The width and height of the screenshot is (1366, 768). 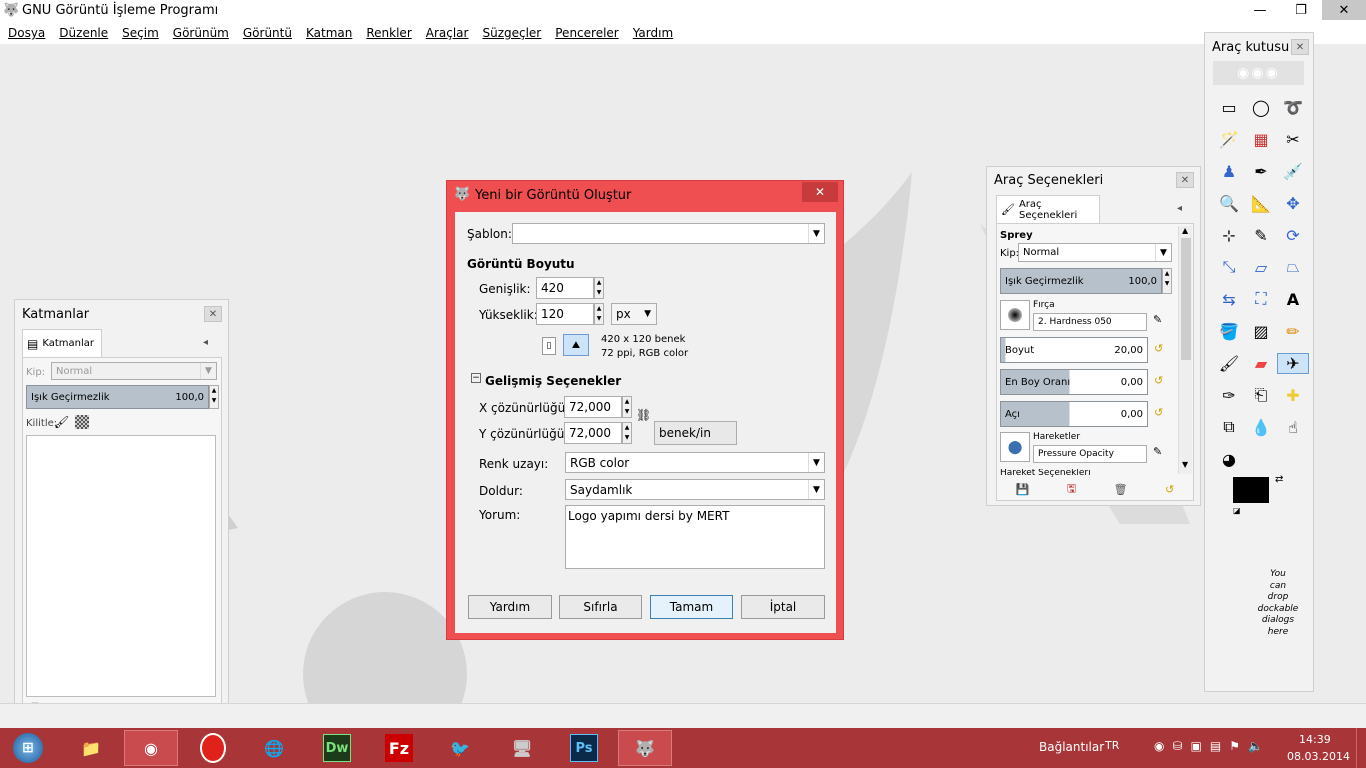 I want to click on filezilla-taskbar-icon: Fz, so click(x=399, y=748).